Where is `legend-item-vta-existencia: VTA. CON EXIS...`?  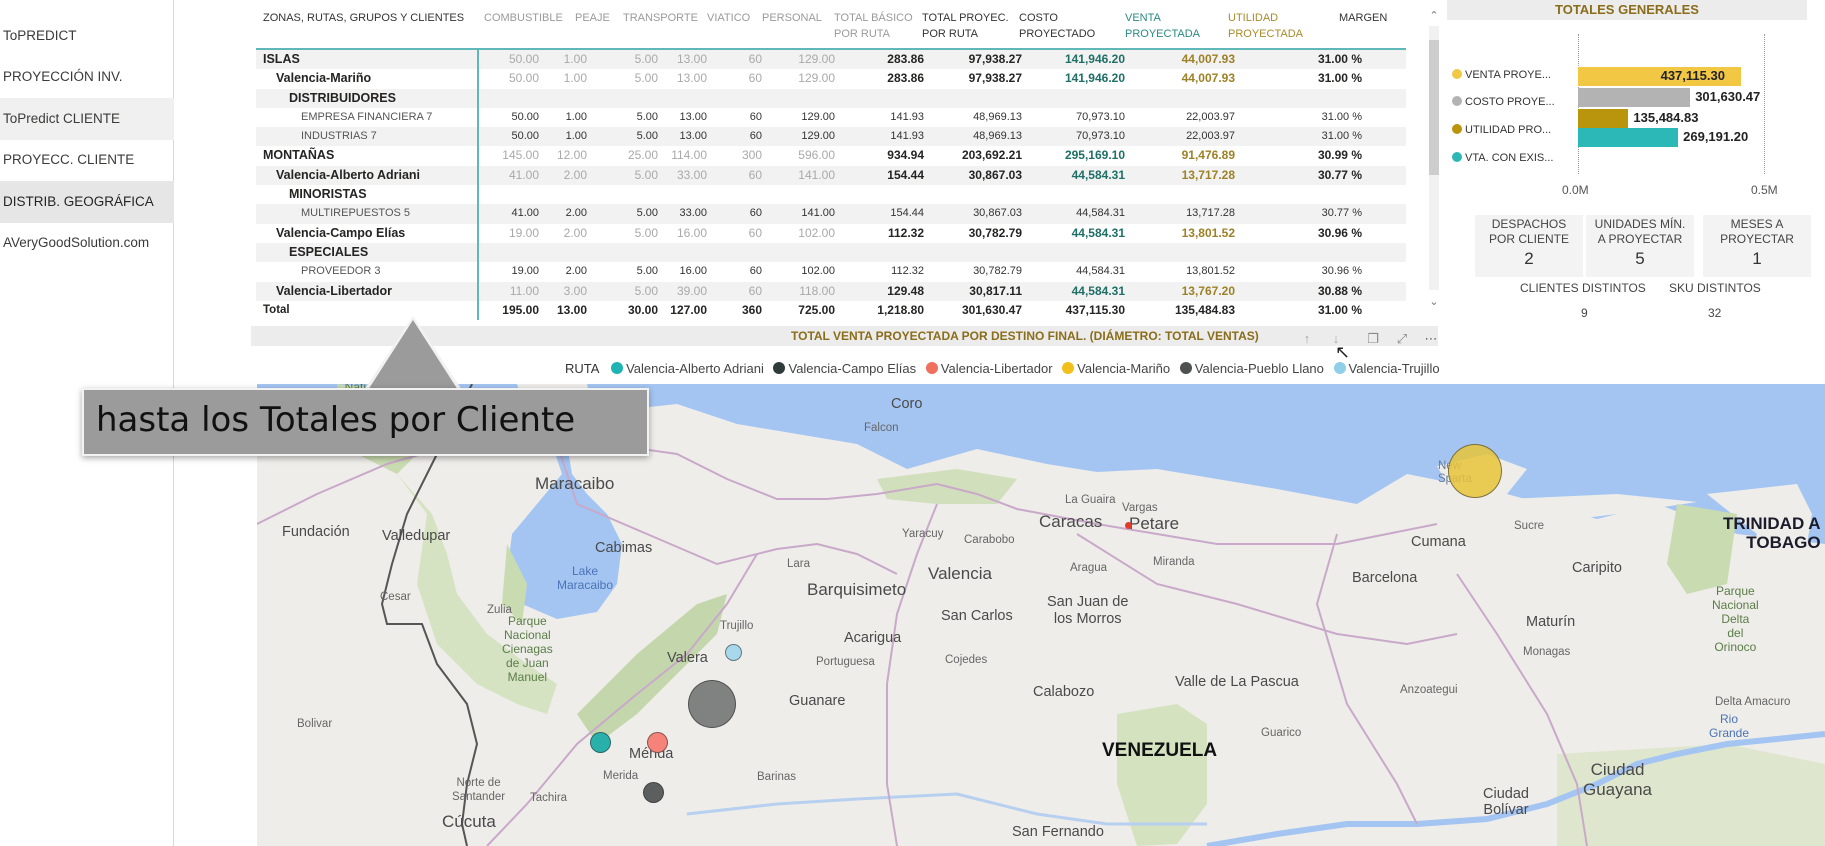 legend-item-vta-existencia: VTA. CON EXIS... is located at coordinates (1502, 158).